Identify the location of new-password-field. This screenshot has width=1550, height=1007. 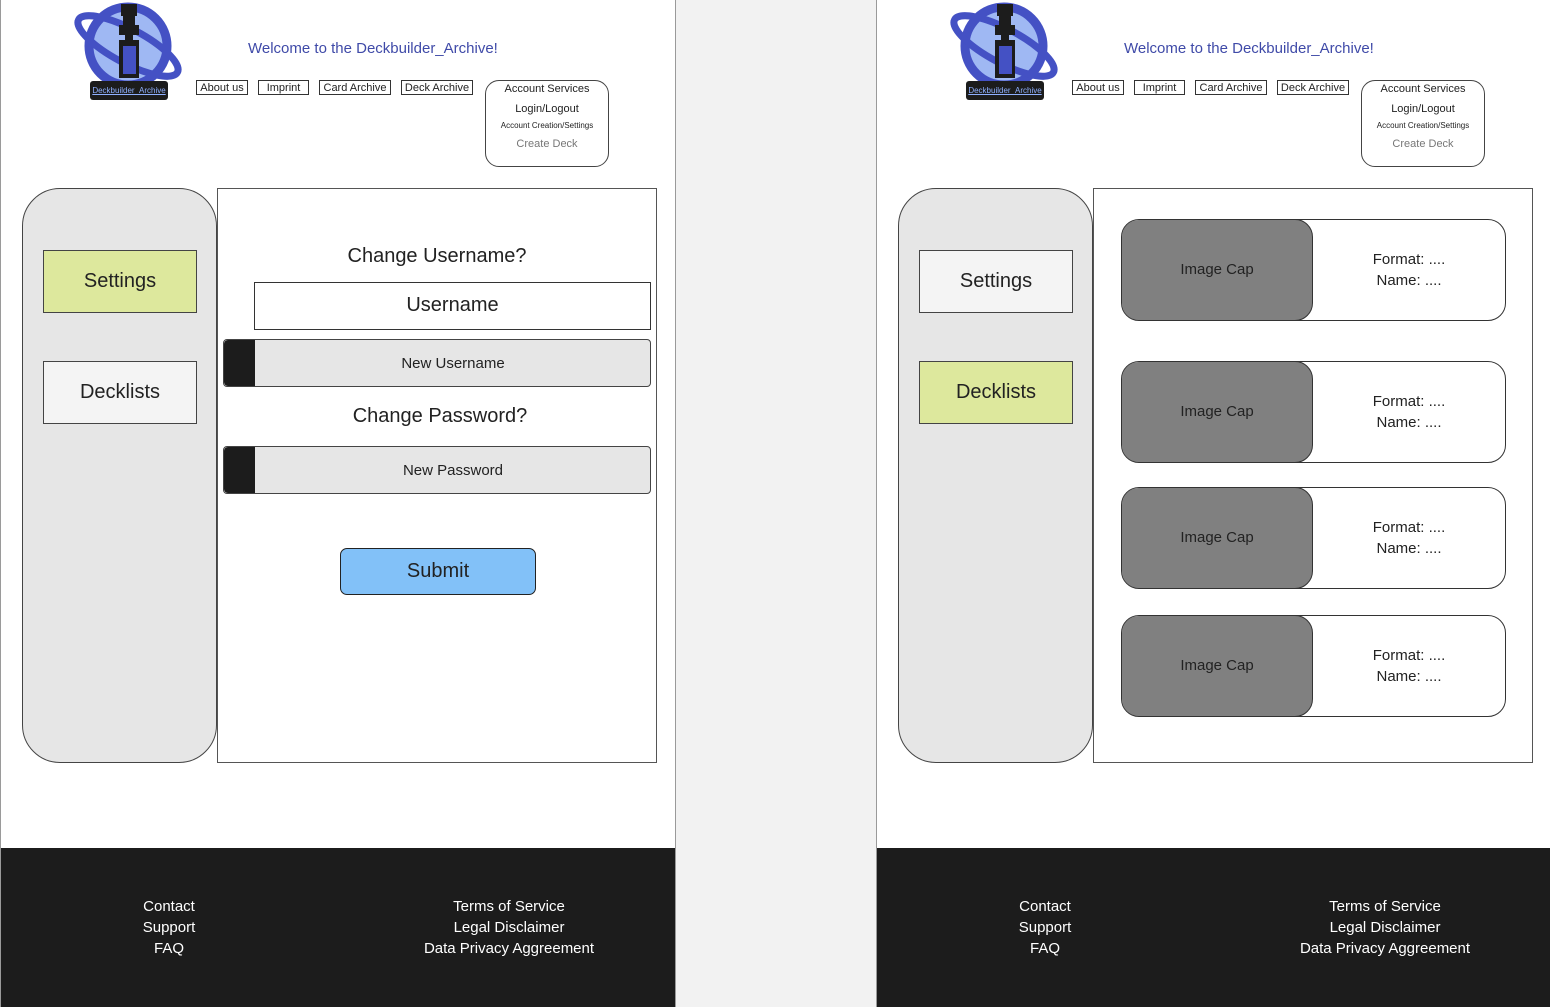
(437, 470).